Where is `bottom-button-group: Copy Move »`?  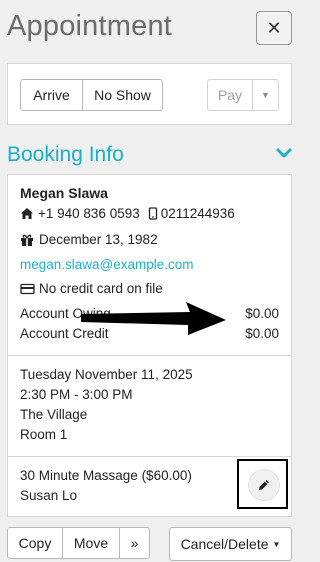
bottom-button-group: Copy Move » is located at coordinates (78, 544).